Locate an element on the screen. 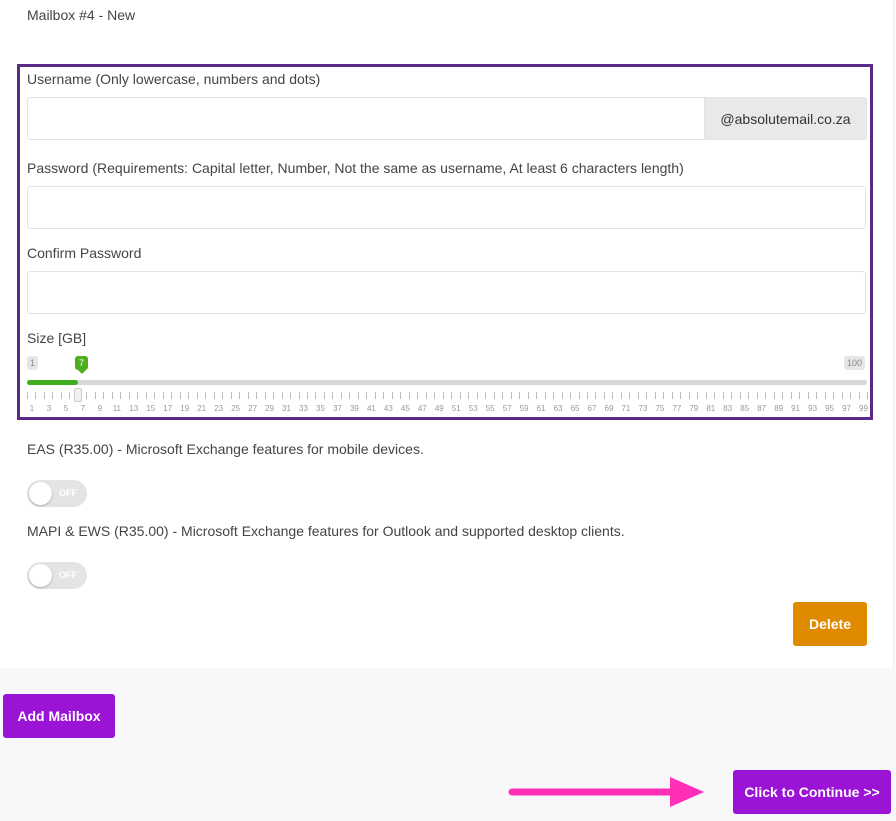 Image resolution: width=896 pixels, height=821 pixels. slider-scale-label: 51 is located at coordinates (456, 408).